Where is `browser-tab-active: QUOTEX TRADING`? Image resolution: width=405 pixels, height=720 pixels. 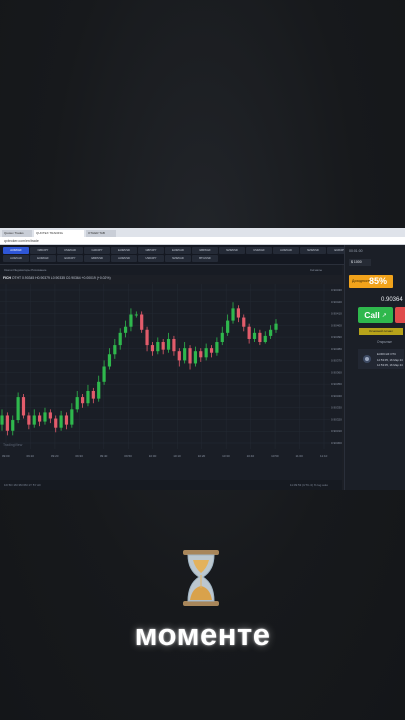
browser-tab-active: QUOTEX TRADING is located at coordinates (59, 233).